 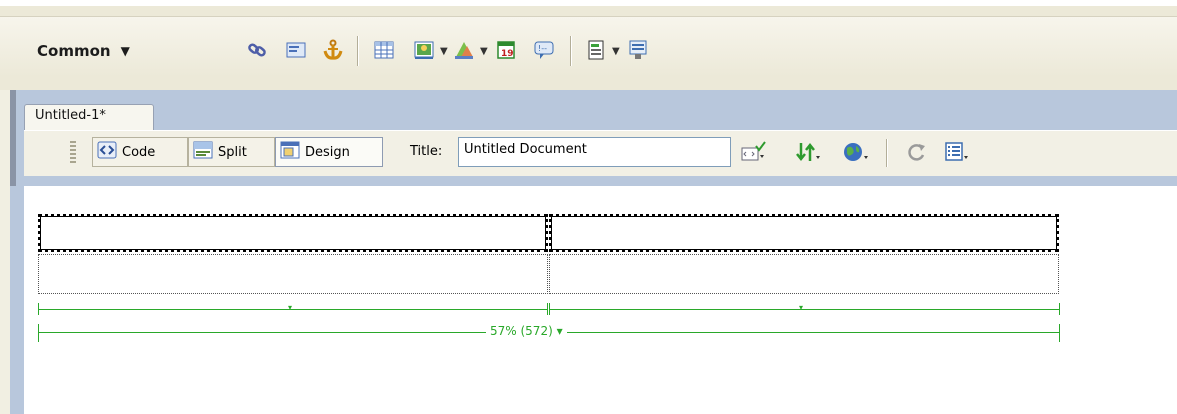 What do you see at coordinates (638, 50) in the screenshot?
I see `tag-chooser-icon` at bounding box center [638, 50].